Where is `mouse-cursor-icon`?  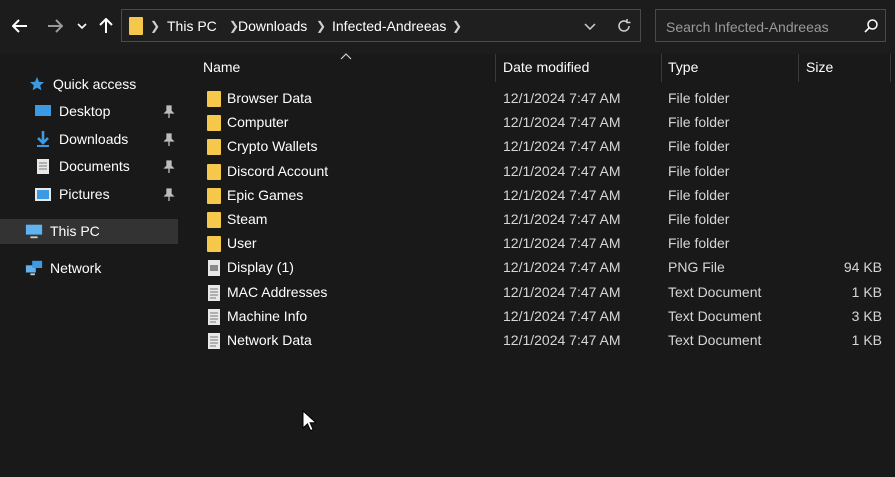 mouse-cursor-icon is located at coordinates (309, 421).